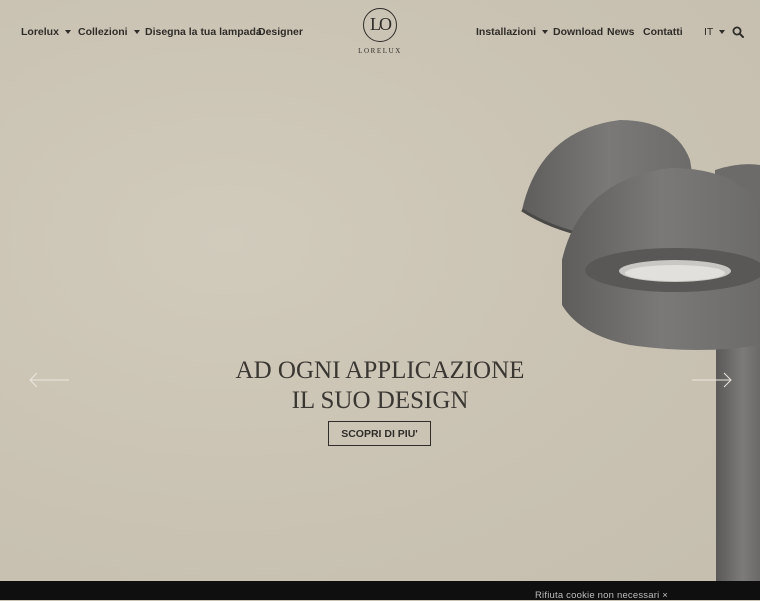 The width and height of the screenshot is (760, 601). What do you see at coordinates (738, 32) in the screenshot?
I see `search-icon` at bounding box center [738, 32].